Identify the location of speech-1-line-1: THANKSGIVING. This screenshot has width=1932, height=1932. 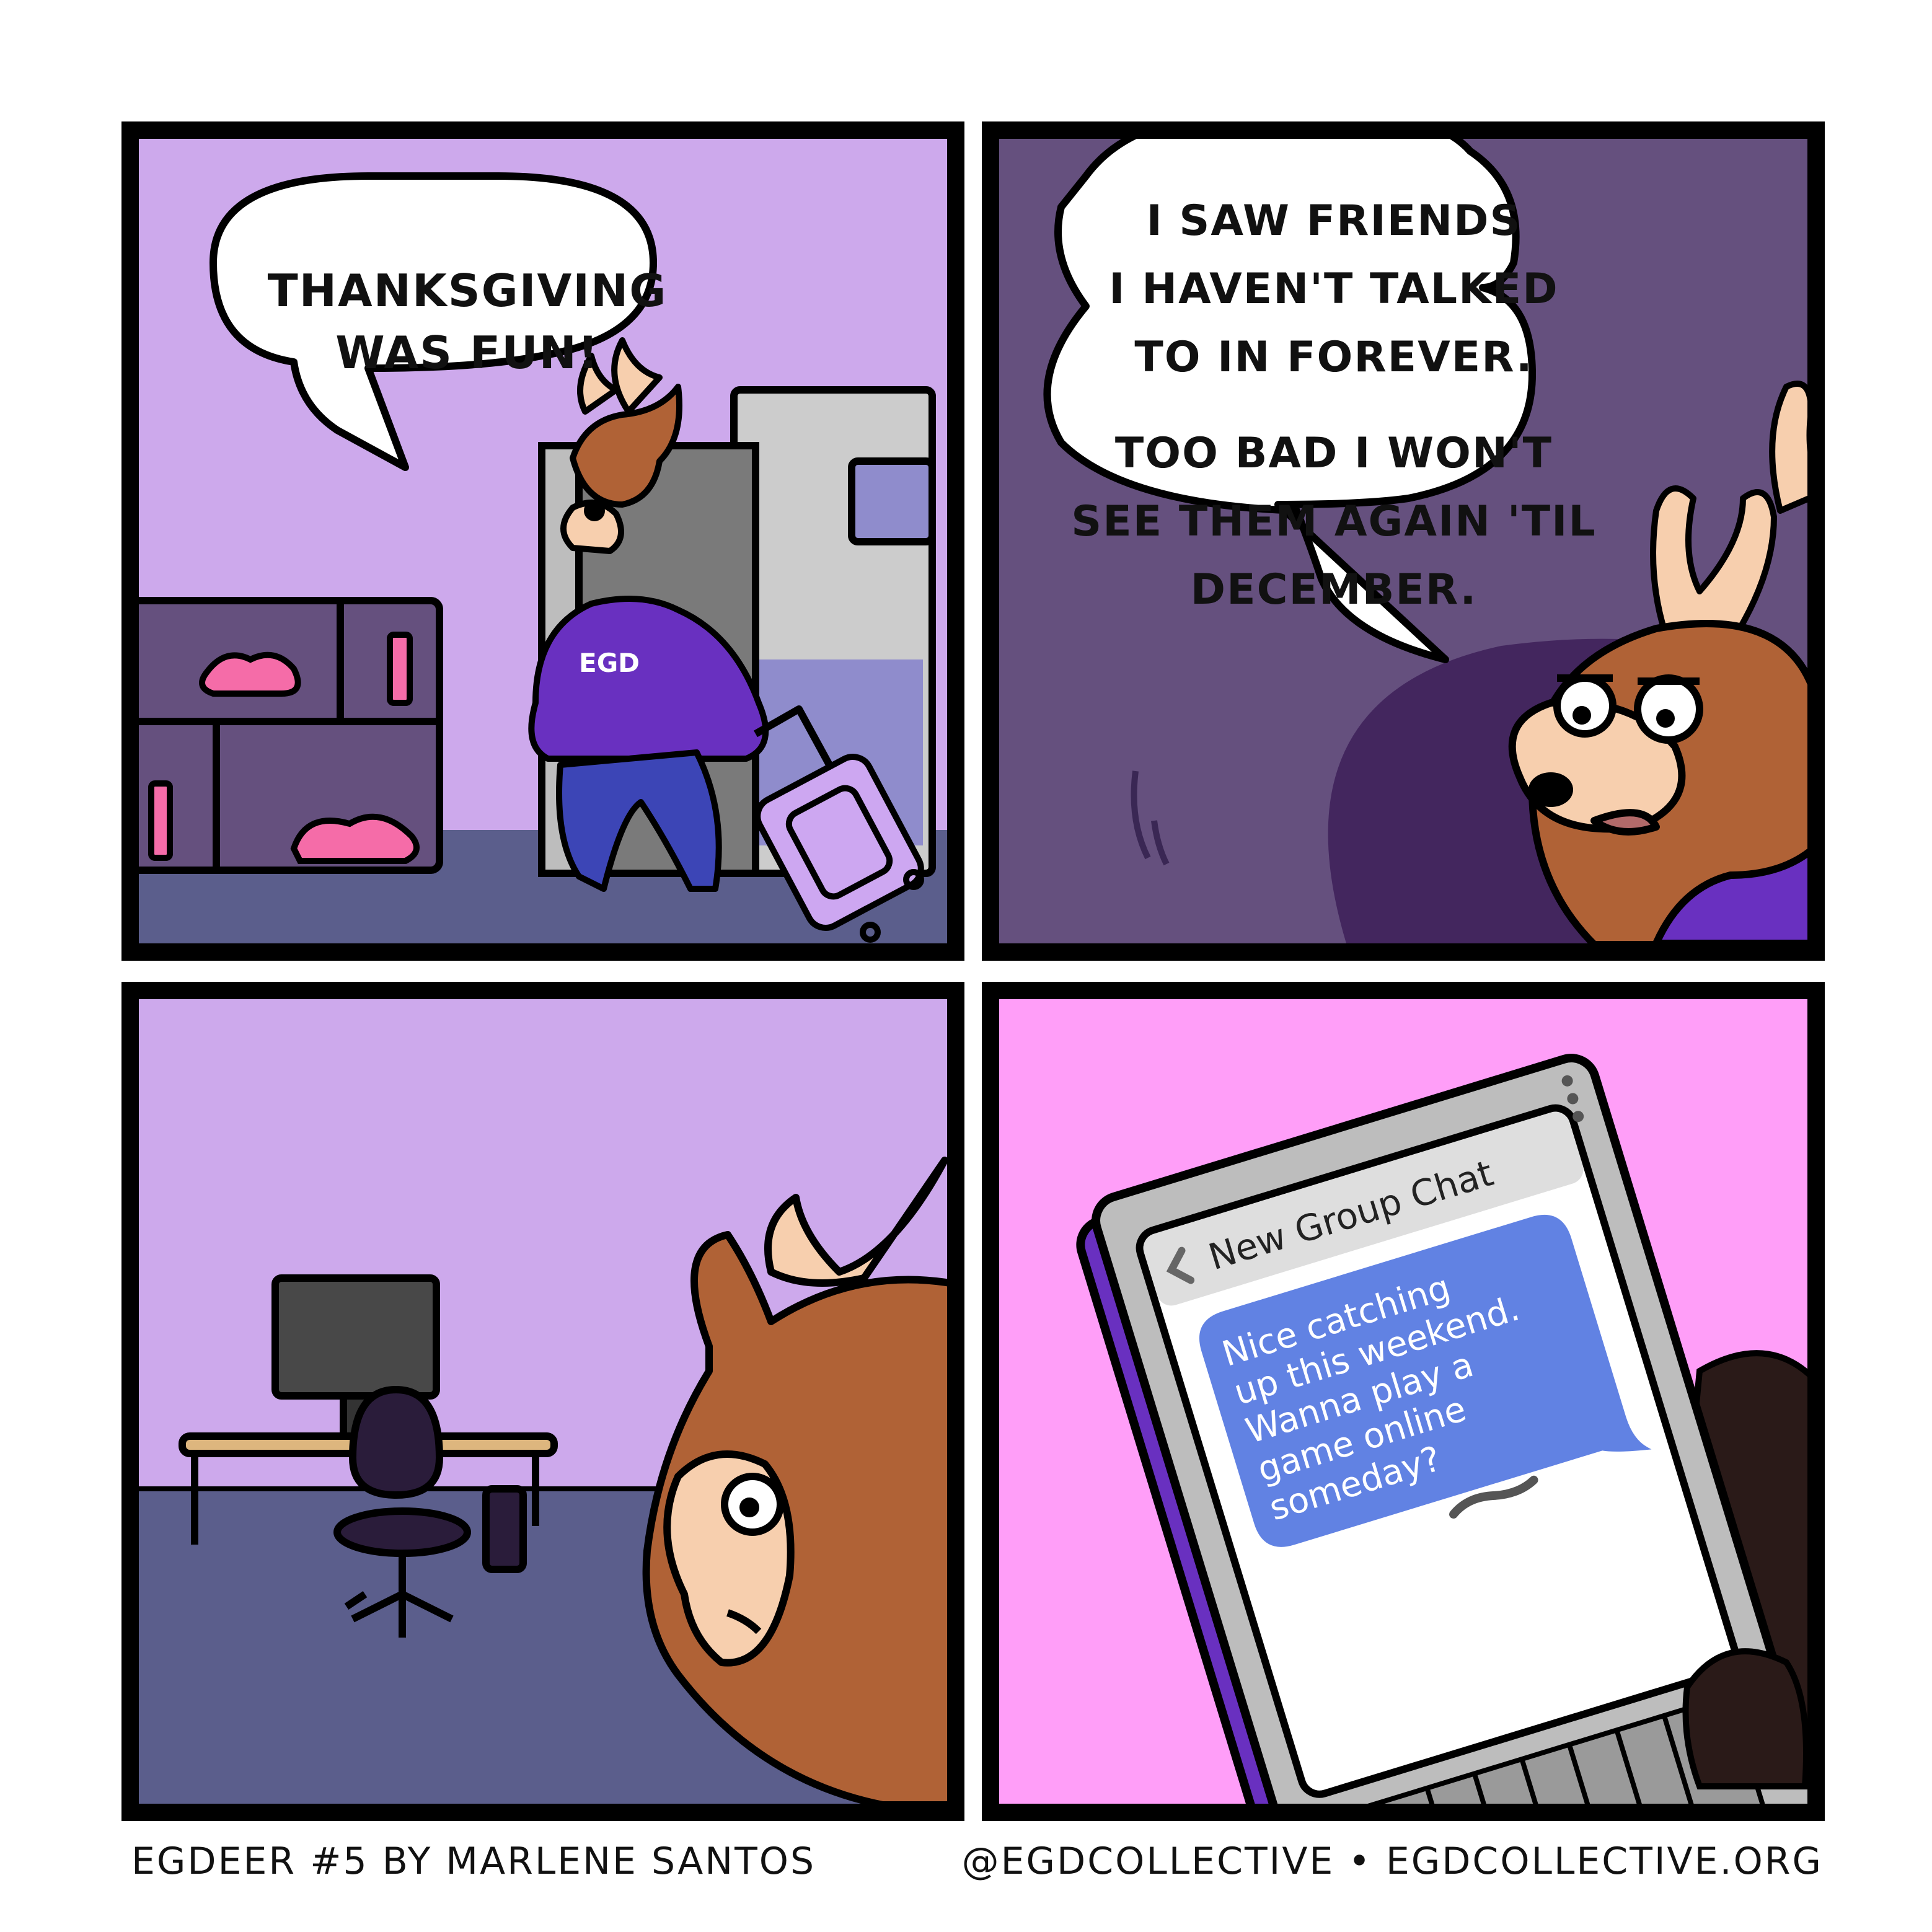
(468, 291).